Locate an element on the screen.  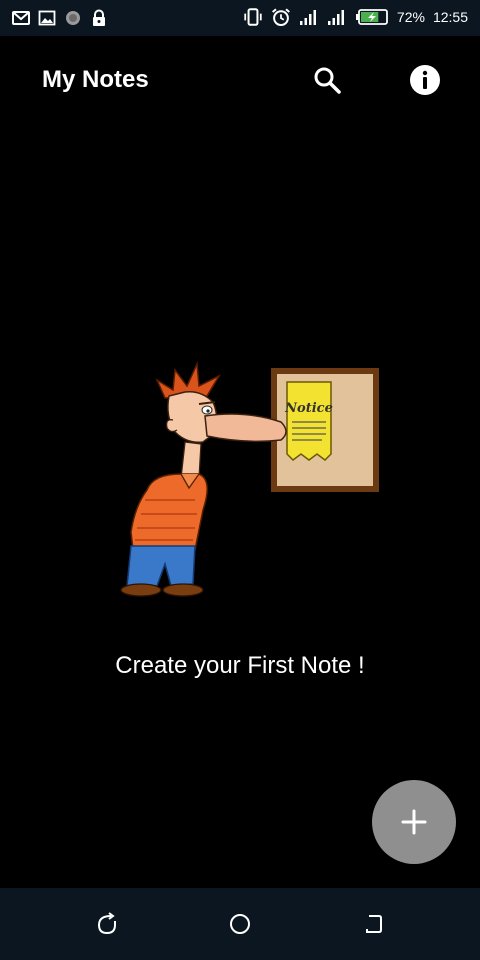
nav-recent-apps-button is located at coordinates (373, 924).